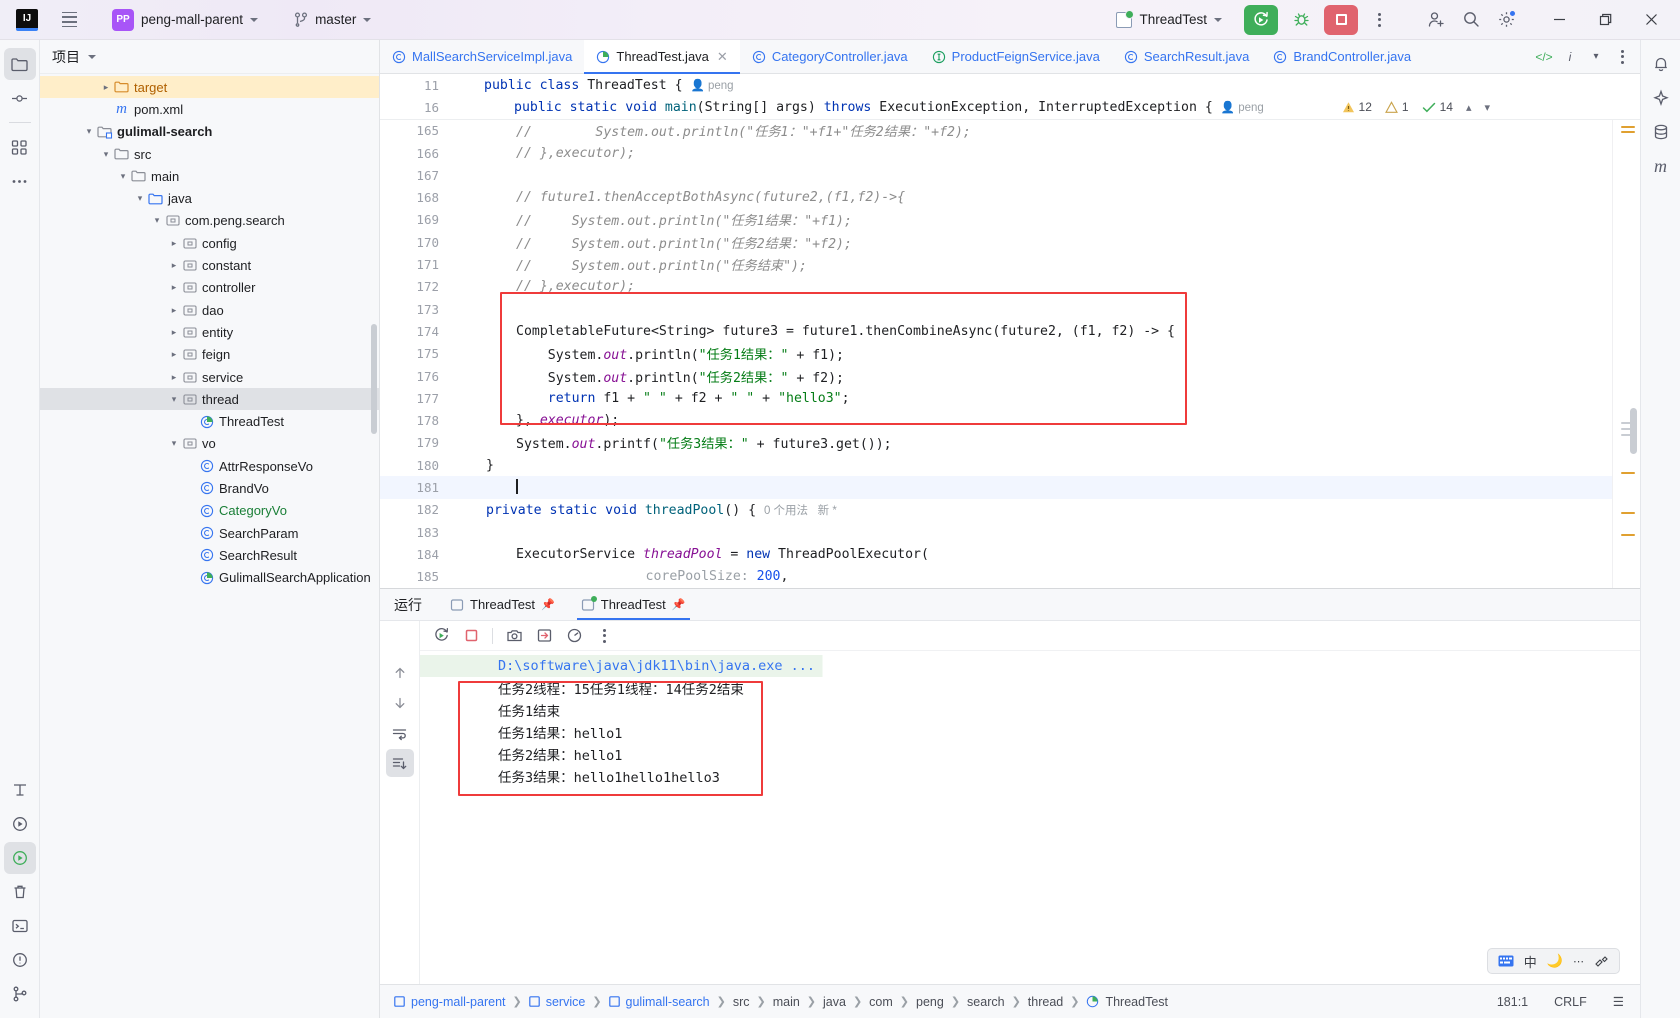  I want to click on breadcrumb-item-service: service, so click(557, 1002).